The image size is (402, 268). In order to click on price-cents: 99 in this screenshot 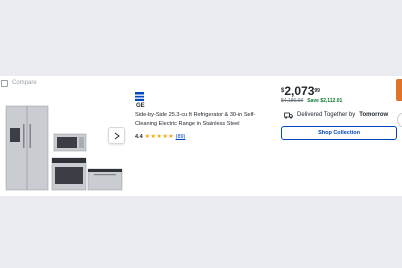, I will do `click(317, 91)`.